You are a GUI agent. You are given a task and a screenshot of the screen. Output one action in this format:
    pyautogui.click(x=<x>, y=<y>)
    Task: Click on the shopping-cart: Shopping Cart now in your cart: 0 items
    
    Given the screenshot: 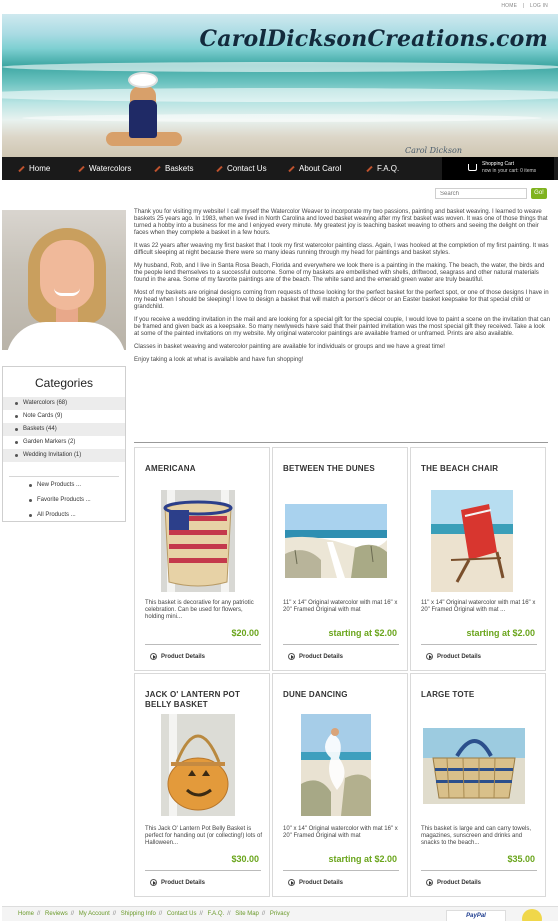 What is the action you would take?
    pyautogui.click(x=498, y=168)
    